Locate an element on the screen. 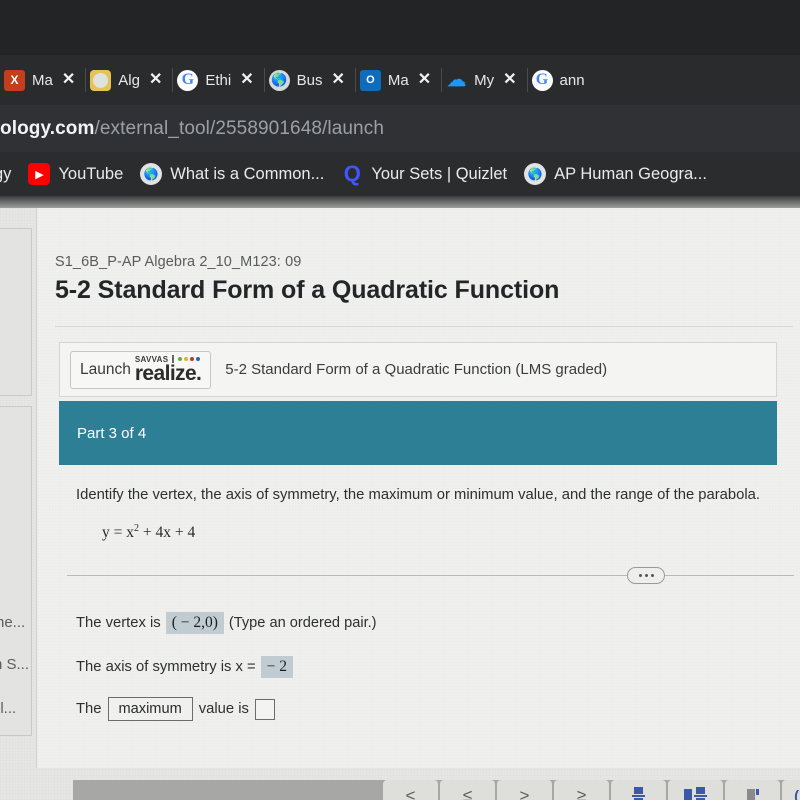 Image resolution: width=800 pixels, height=800 pixels. outlook-icon: O is located at coordinates (370, 80).